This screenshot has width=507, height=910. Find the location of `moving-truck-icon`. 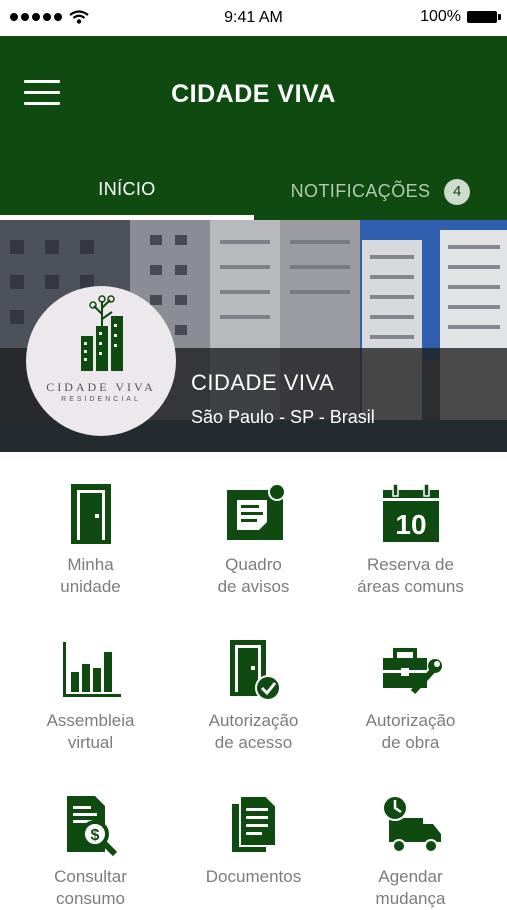

moving-truck-icon is located at coordinates (411, 824).